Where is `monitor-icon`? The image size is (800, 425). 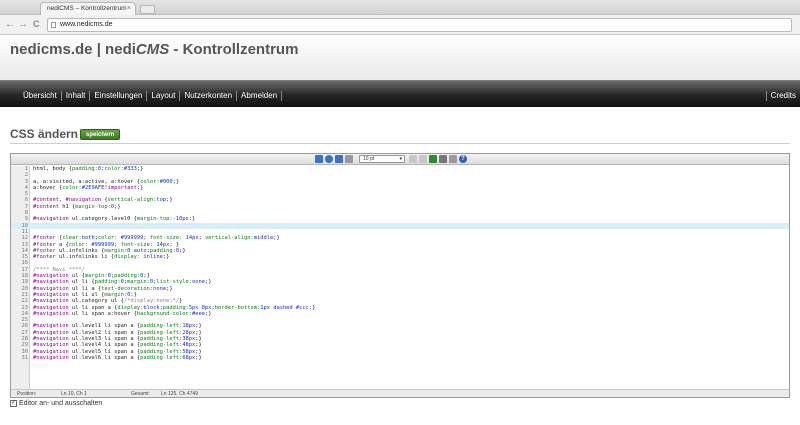
monitor-icon is located at coordinates (349, 159).